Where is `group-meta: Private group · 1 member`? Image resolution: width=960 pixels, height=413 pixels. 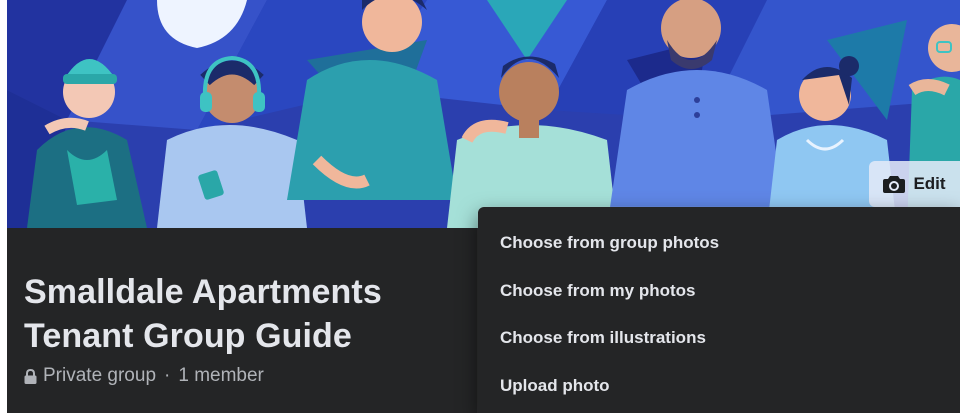 group-meta: Private group · 1 member is located at coordinates (144, 376).